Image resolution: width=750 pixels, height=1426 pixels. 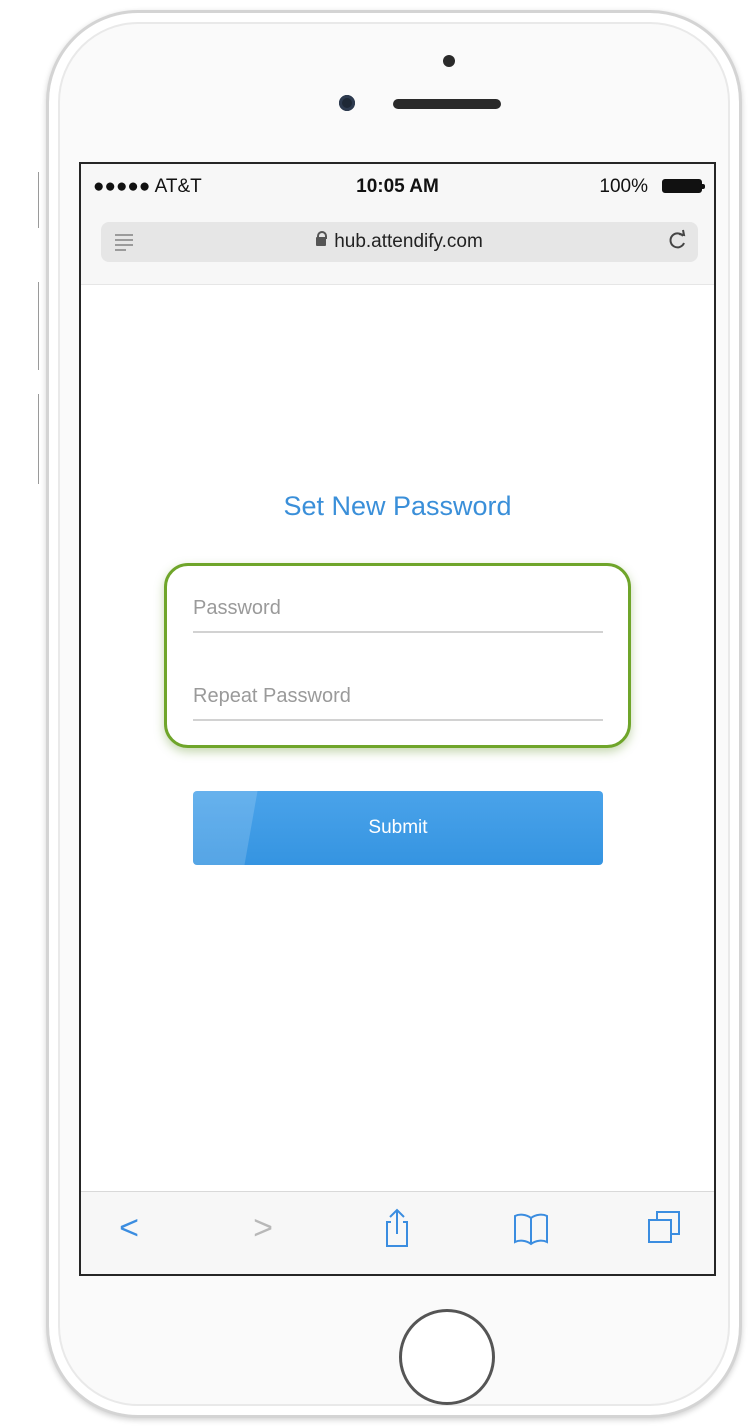 What do you see at coordinates (397, 1228) in the screenshot?
I see `share-icon` at bounding box center [397, 1228].